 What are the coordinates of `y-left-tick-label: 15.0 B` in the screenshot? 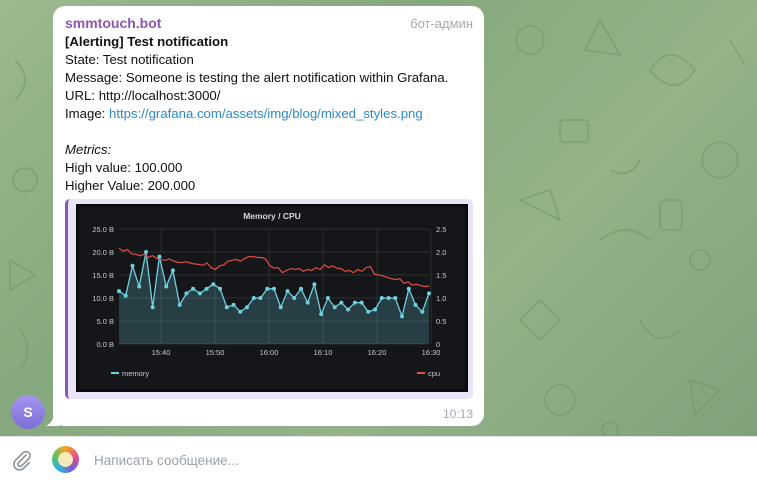 It's located at (103, 275).